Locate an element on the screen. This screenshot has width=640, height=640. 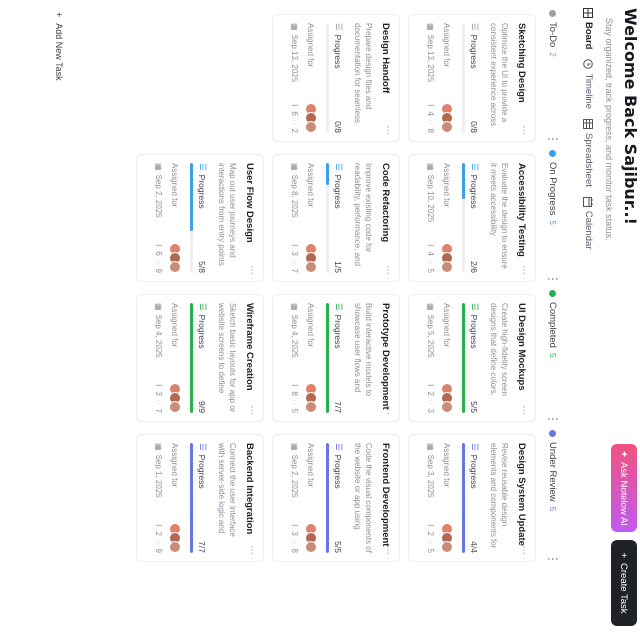
tab-timeline: Timeline is located at coordinates (588, 84).